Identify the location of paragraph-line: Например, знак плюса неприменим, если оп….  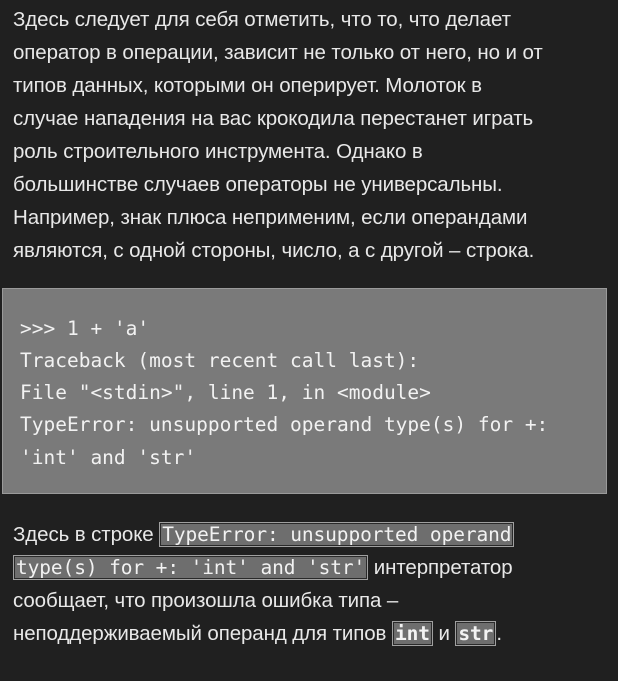
(270, 217).